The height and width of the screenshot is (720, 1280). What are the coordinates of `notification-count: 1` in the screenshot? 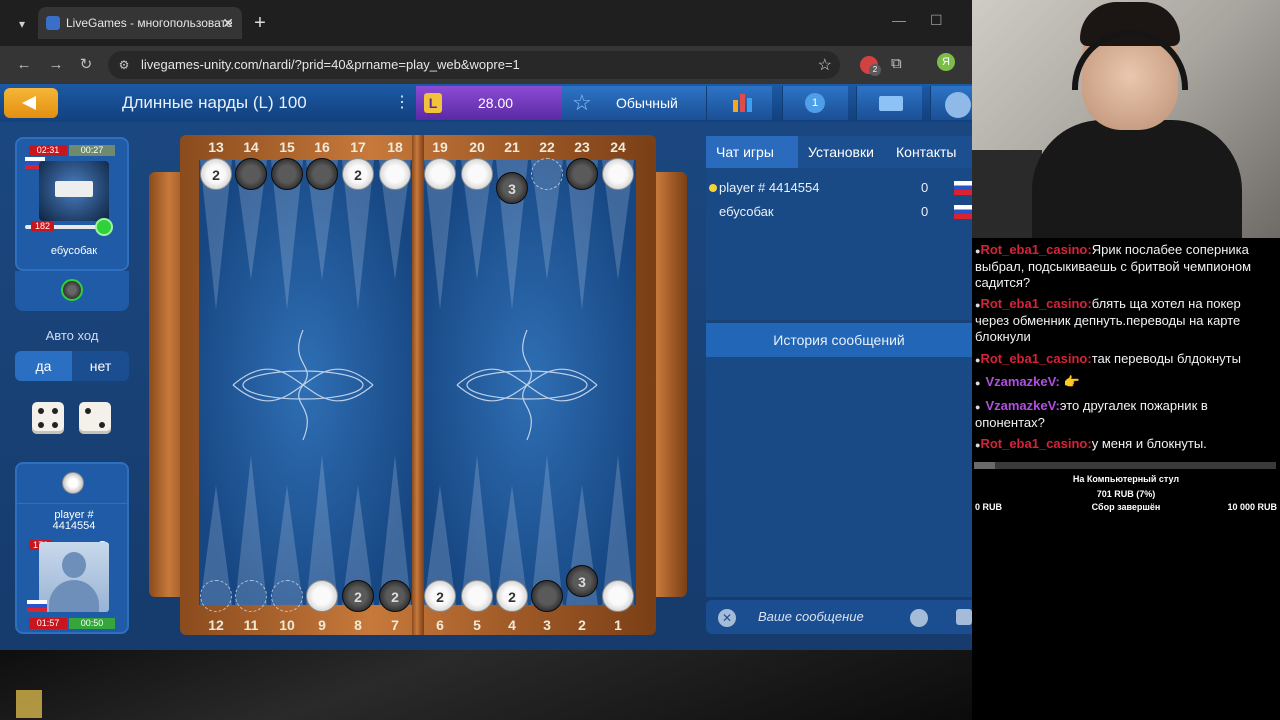 It's located at (815, 103).